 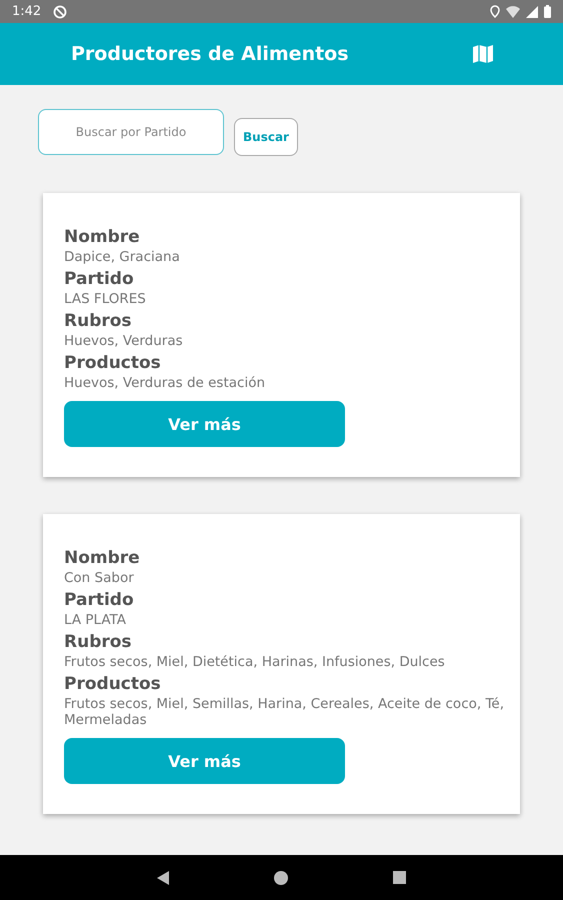 I want to click on signal-icon, so click(x=532, y=12).